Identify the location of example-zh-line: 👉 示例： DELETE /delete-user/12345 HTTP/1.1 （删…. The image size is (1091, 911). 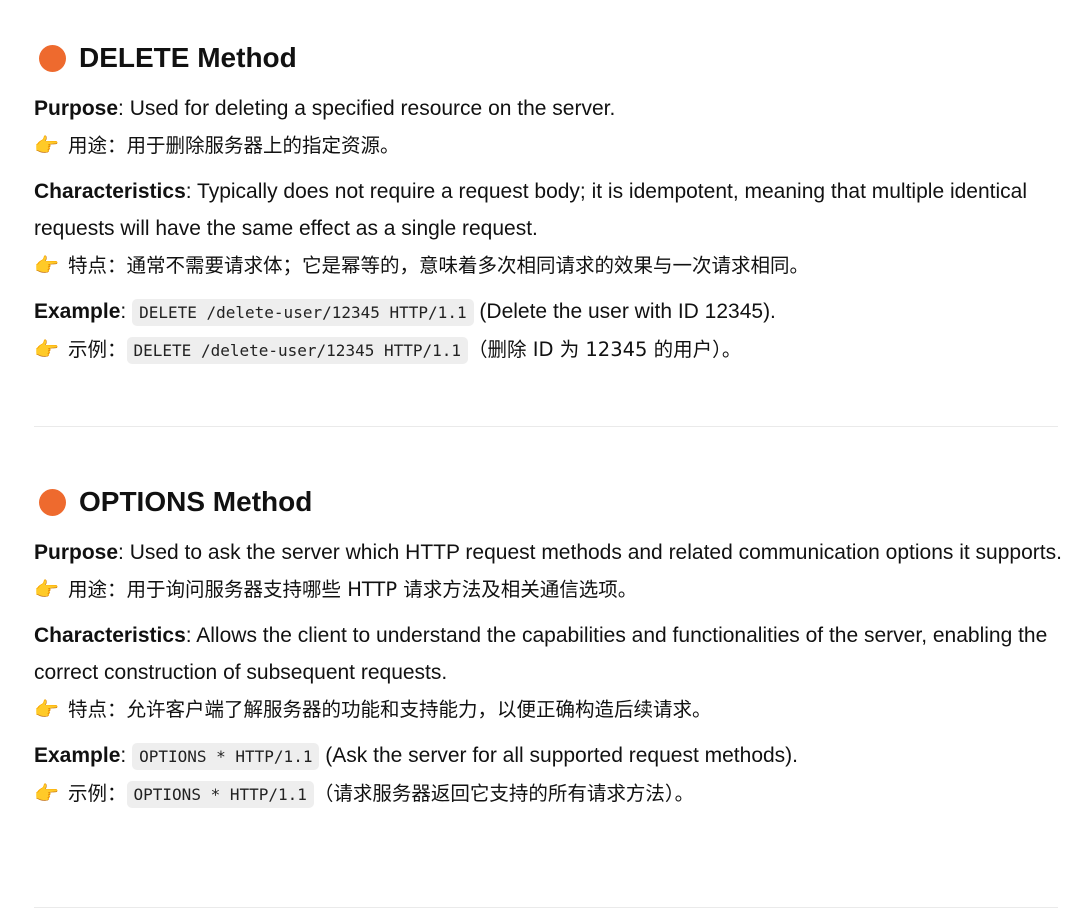
(549, 350).